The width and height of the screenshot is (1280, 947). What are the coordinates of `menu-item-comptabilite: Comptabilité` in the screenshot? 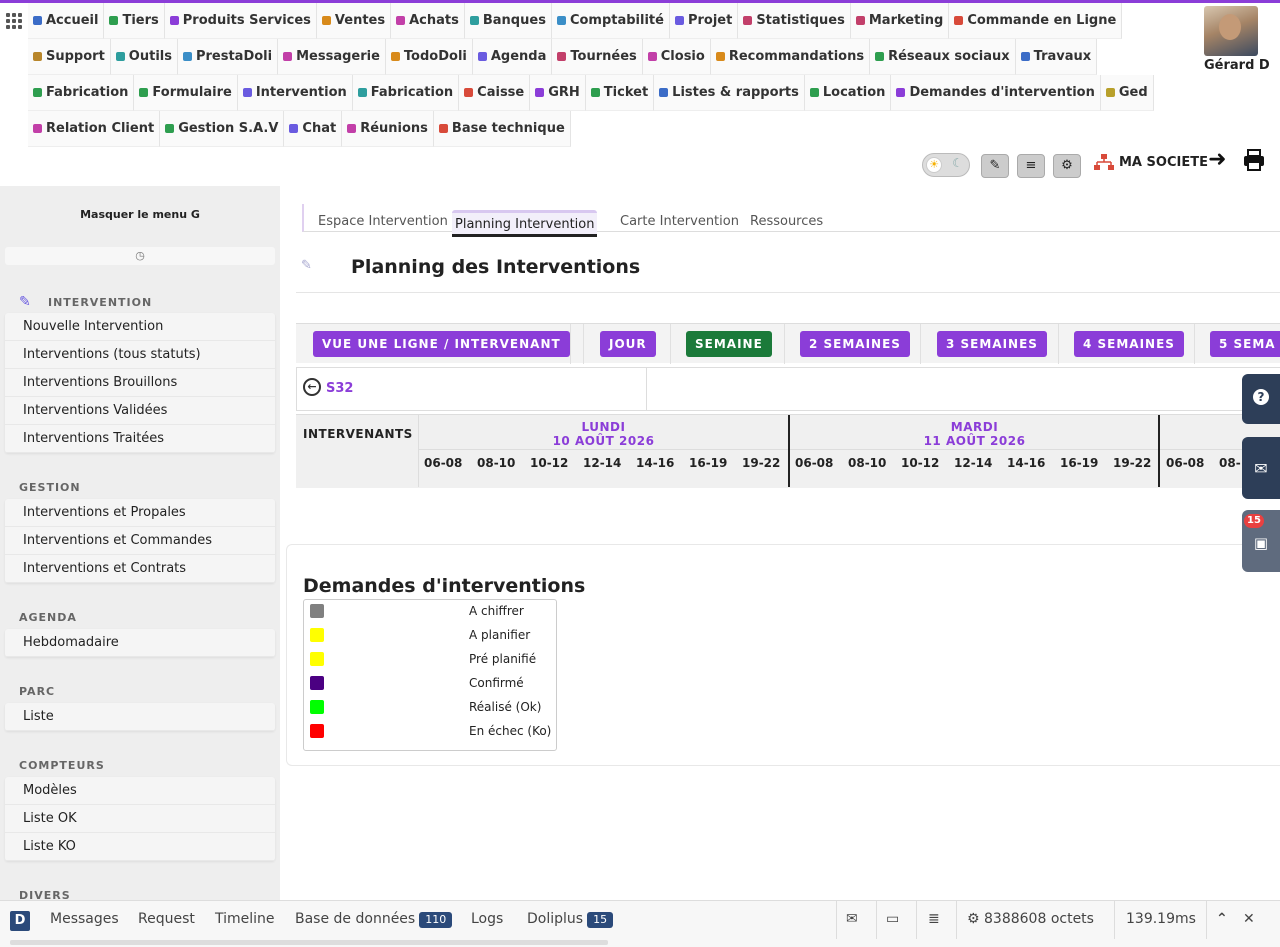 It's located at (610, 21).